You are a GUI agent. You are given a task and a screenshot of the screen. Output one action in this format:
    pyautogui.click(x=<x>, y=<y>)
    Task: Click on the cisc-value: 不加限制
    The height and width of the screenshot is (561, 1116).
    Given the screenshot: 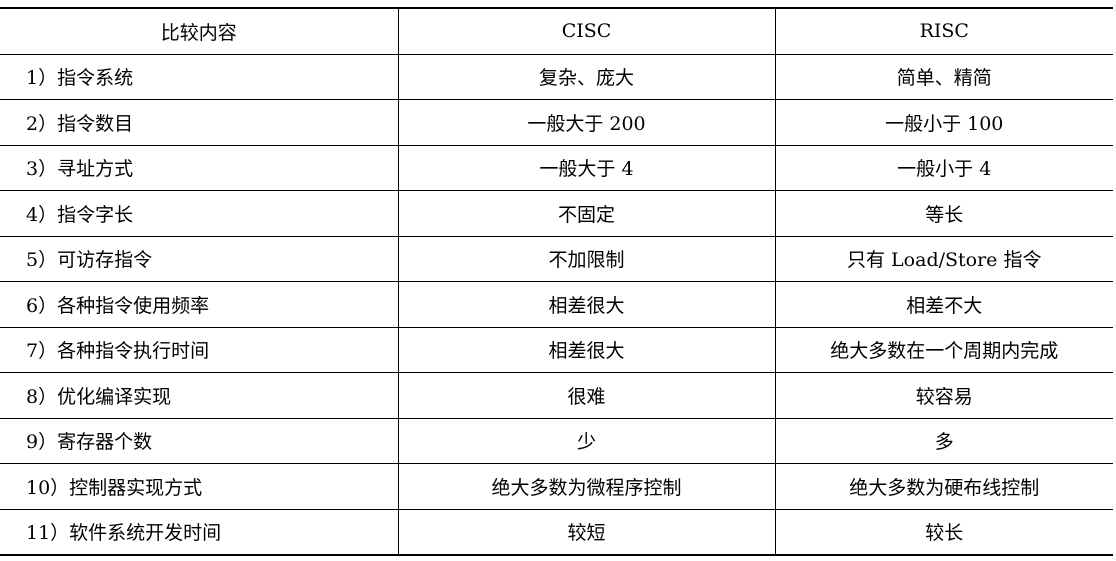 What is the action you would take?
    pyautogui.click(x=586, y=258)
    